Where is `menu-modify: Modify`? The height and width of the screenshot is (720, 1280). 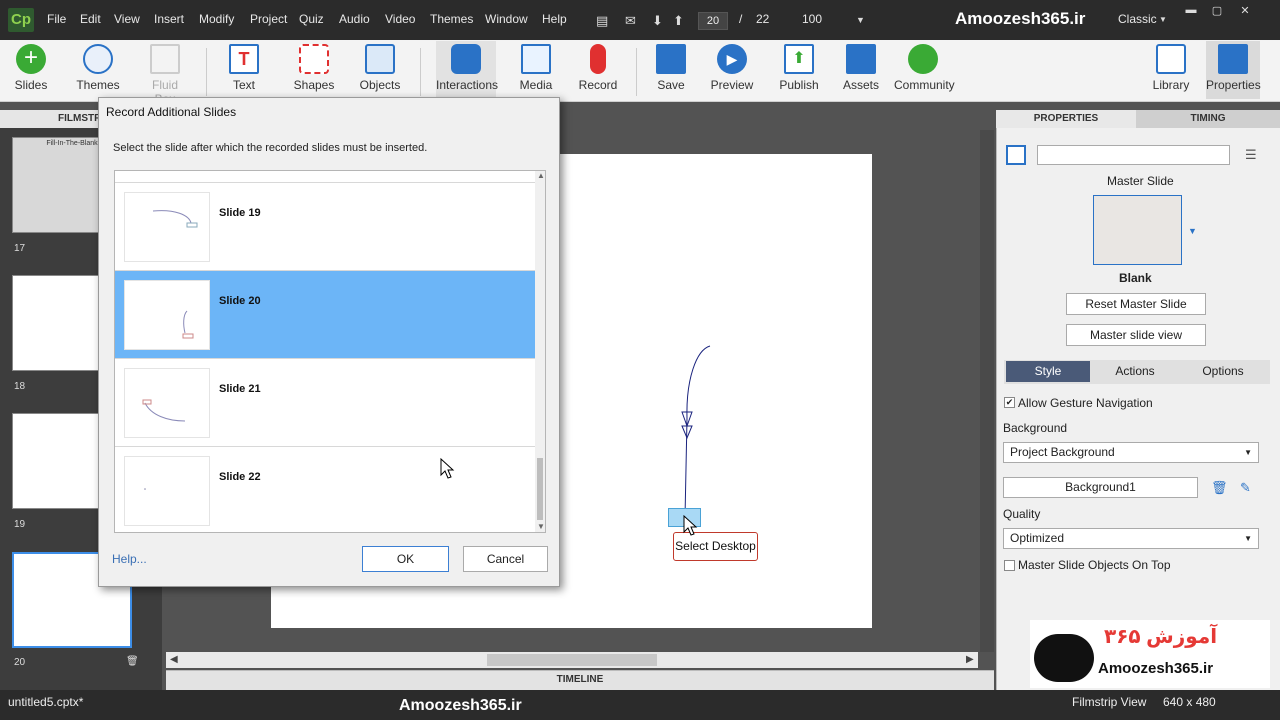 menu-modify: Modify is located at coordinates (216, 19).